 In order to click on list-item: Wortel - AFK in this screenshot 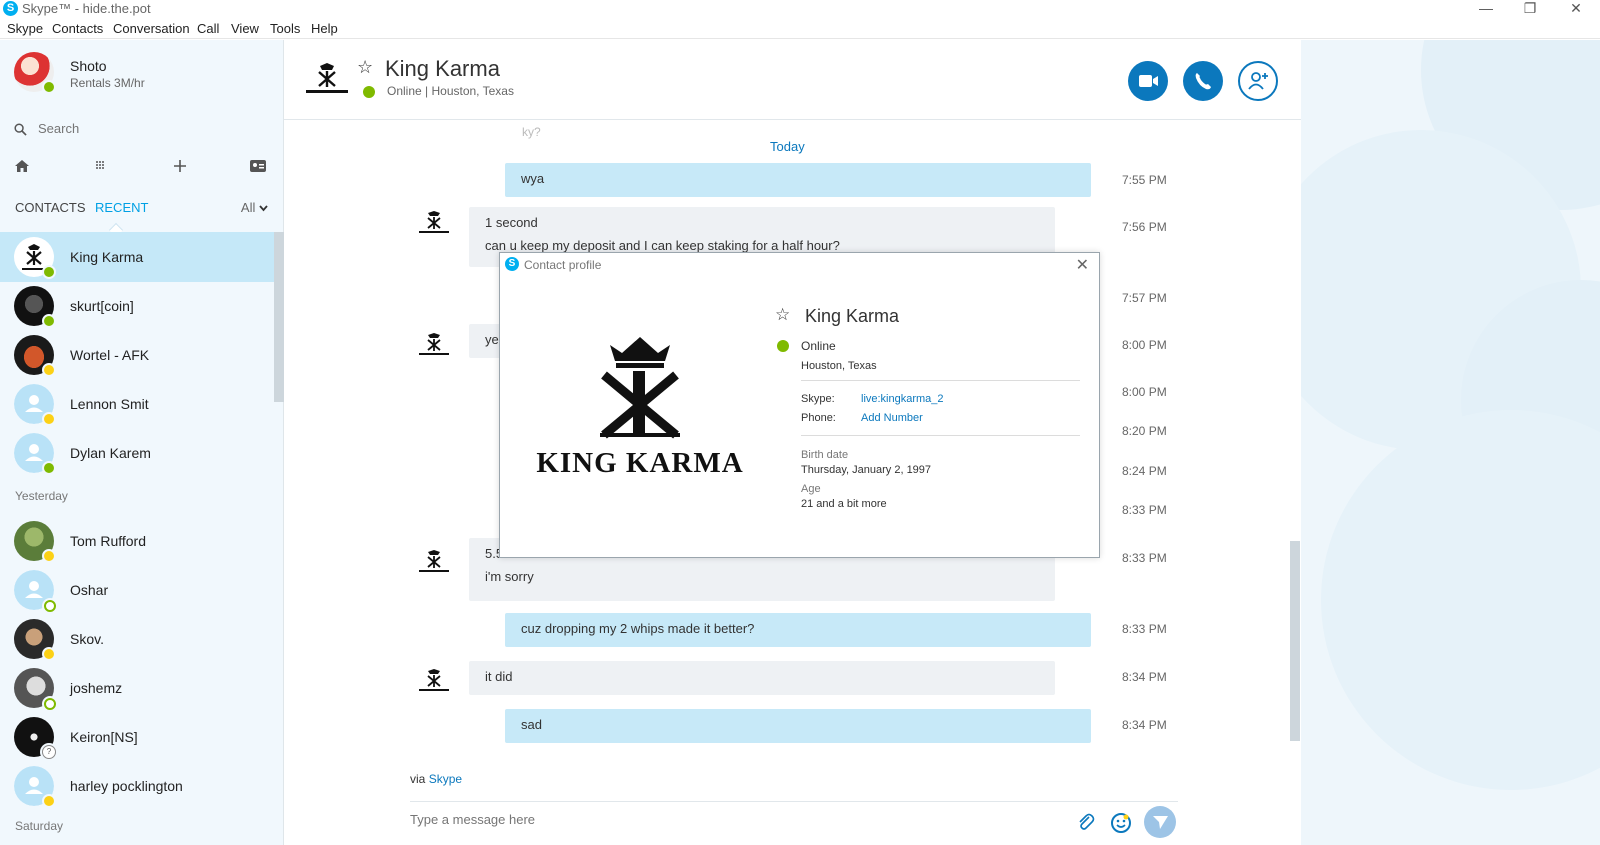, I will do `click(137, 355)`.